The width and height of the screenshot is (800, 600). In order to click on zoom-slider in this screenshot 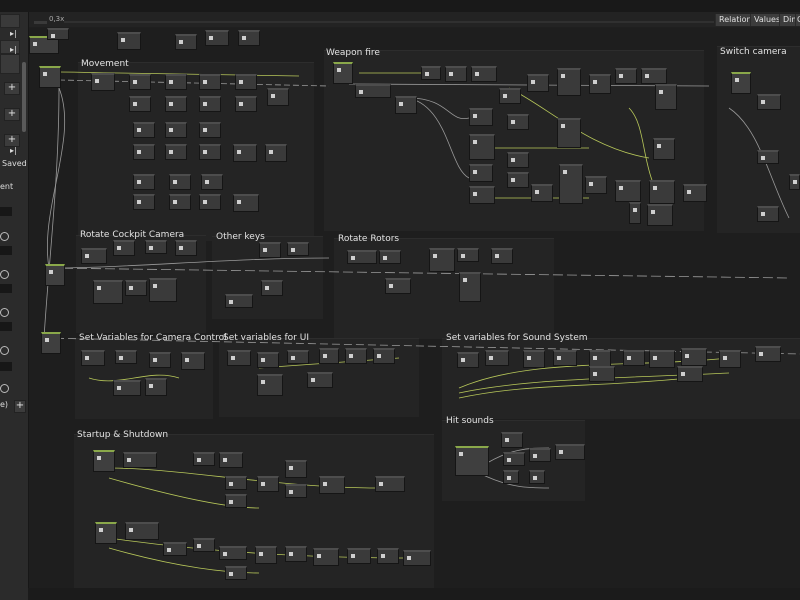, I will do `click(389, 22)`.